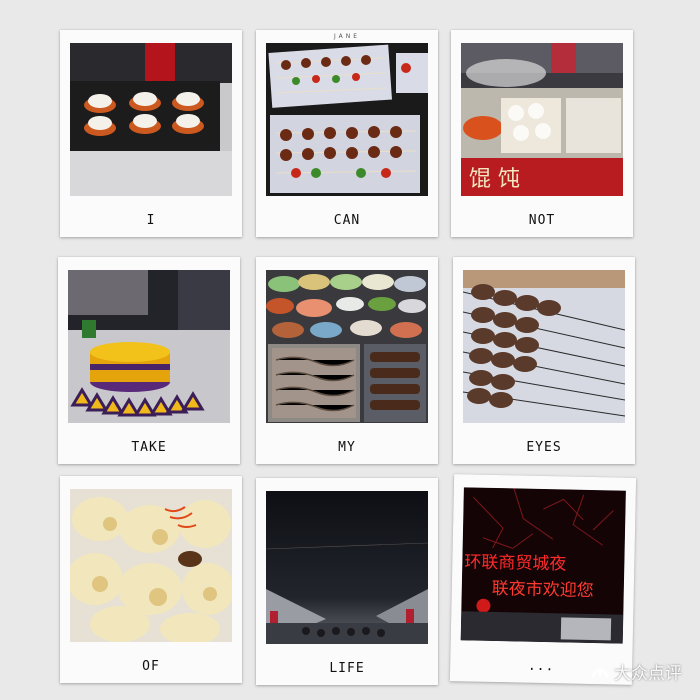 The image size is (700, 700). Describe the element at coordinates (151, 666) in the screenshot. I see `caption: OF` at that location.